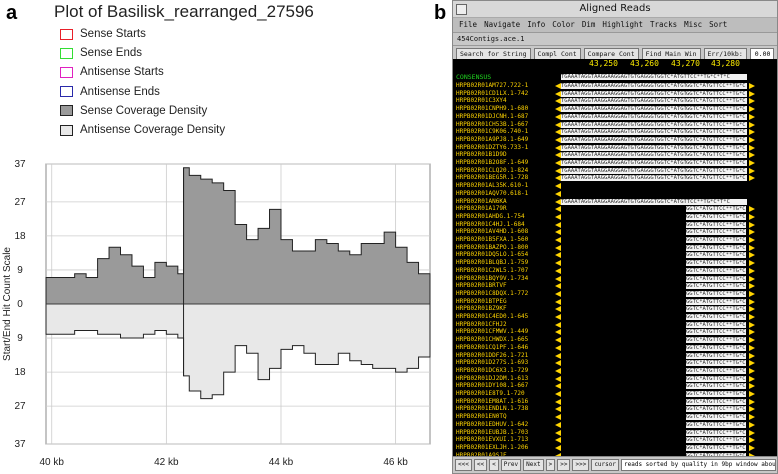 This screenshot has width=778, height=474. What do you see at coordinates (481, 101) in the screenshot?
I see `read-name: HRPB02R01C3XY4` at bounding box center [481, 101].